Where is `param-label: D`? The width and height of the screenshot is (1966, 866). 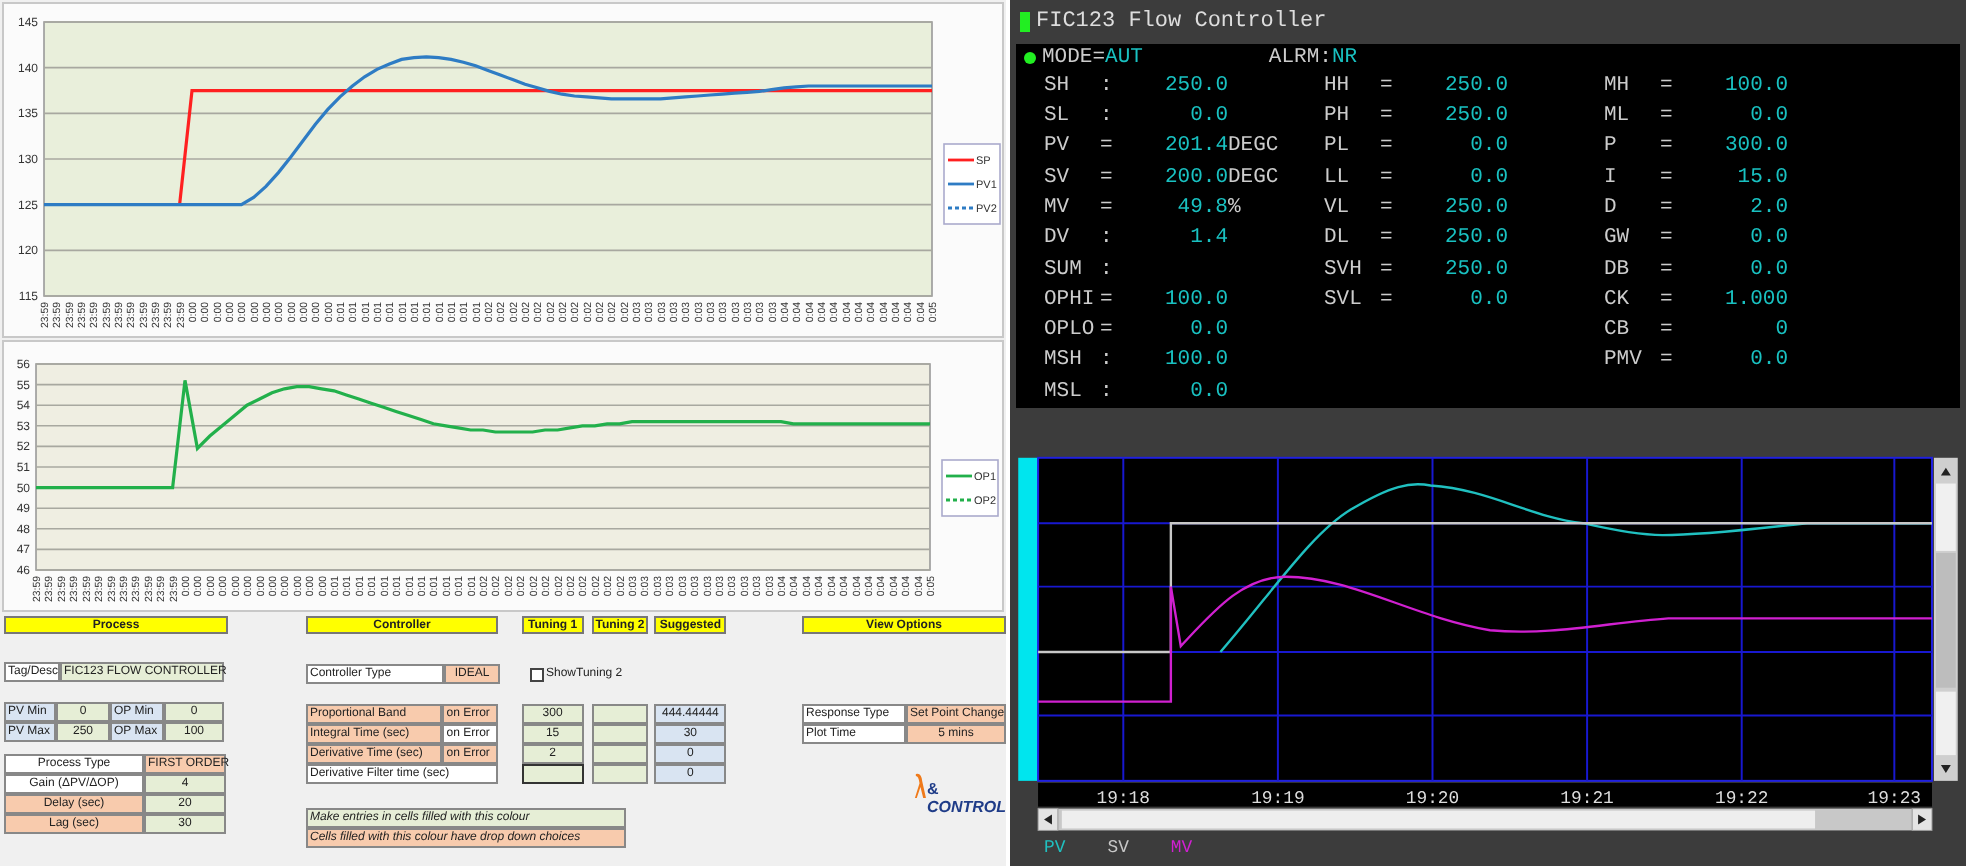 param-label: D is located at coordinates (1611, 208).